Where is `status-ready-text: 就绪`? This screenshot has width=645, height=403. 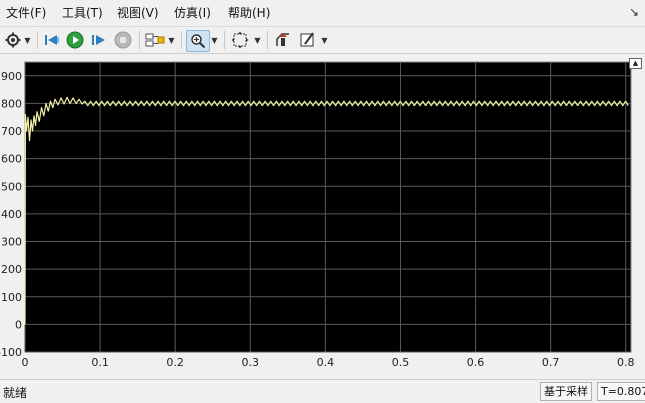 status-ready-text: 就绪 is located at coordinates (15, 393).